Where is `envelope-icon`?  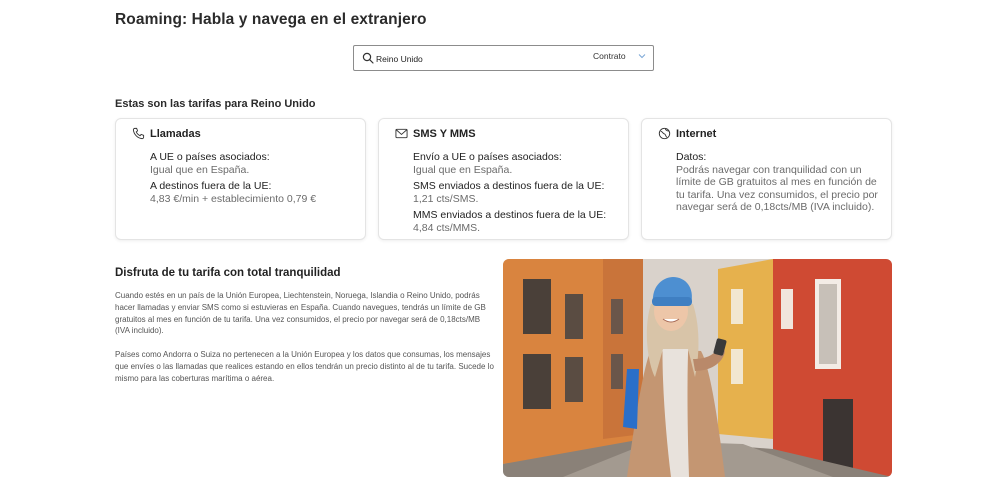
envelope-icon is located at coordinates (401, 133).